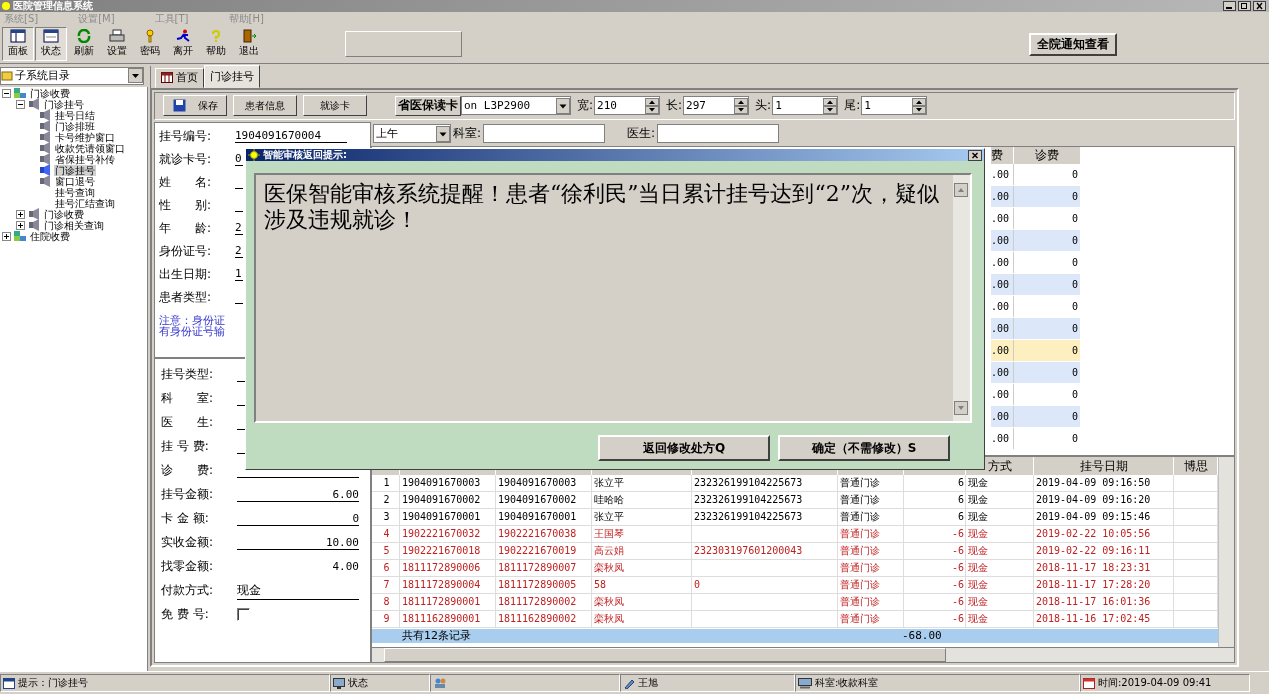 The width and height of the screenshot is (1269, 694). I want to click on department-field, so click(544, 134).